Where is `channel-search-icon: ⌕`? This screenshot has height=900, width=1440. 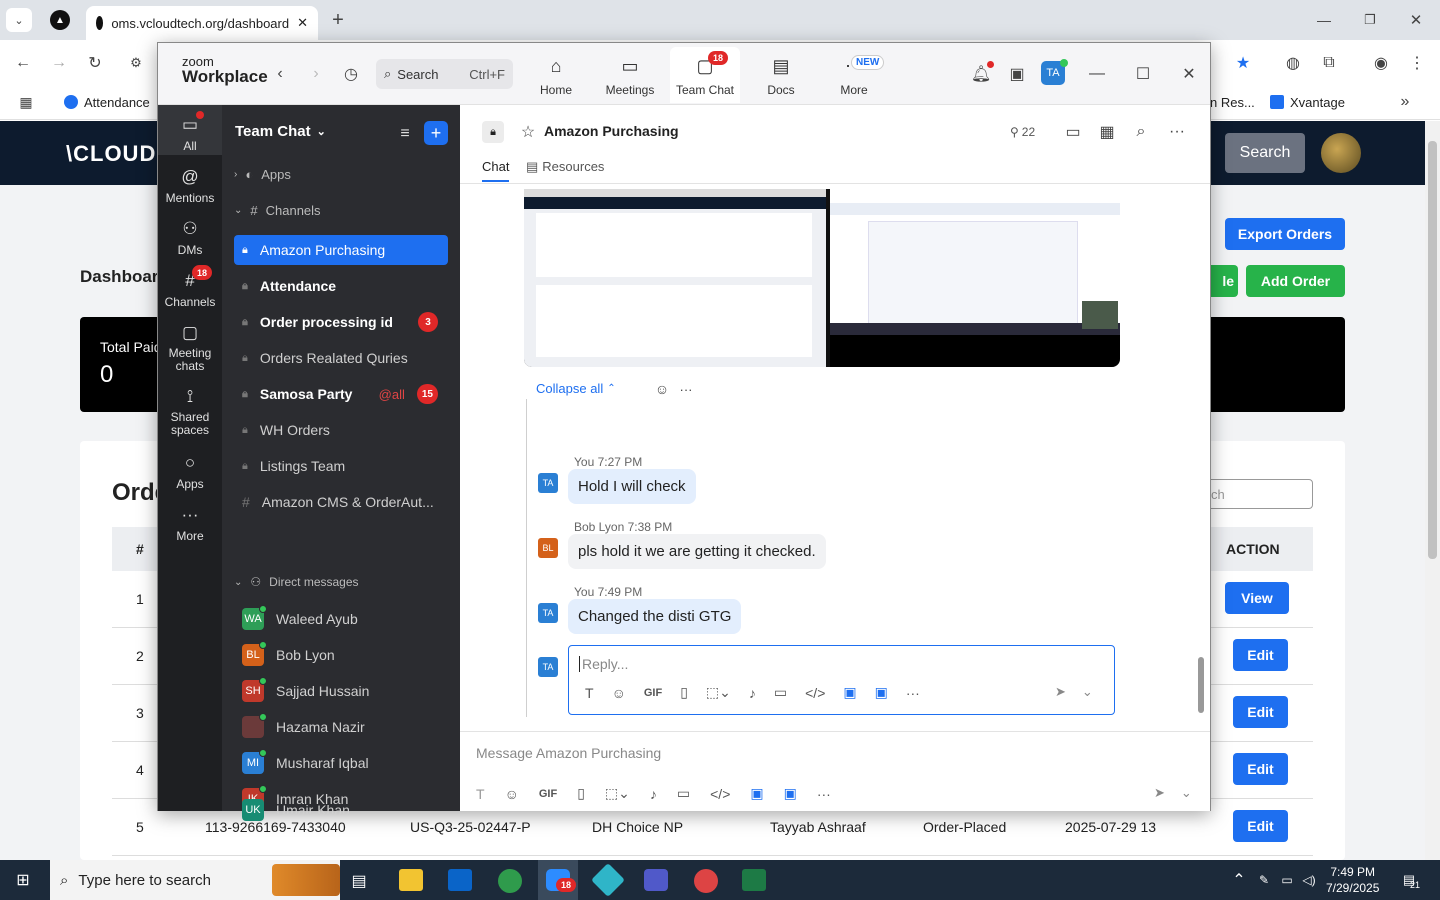
channel-search-icon: ⌕ is located at coordinates (1141, 132).